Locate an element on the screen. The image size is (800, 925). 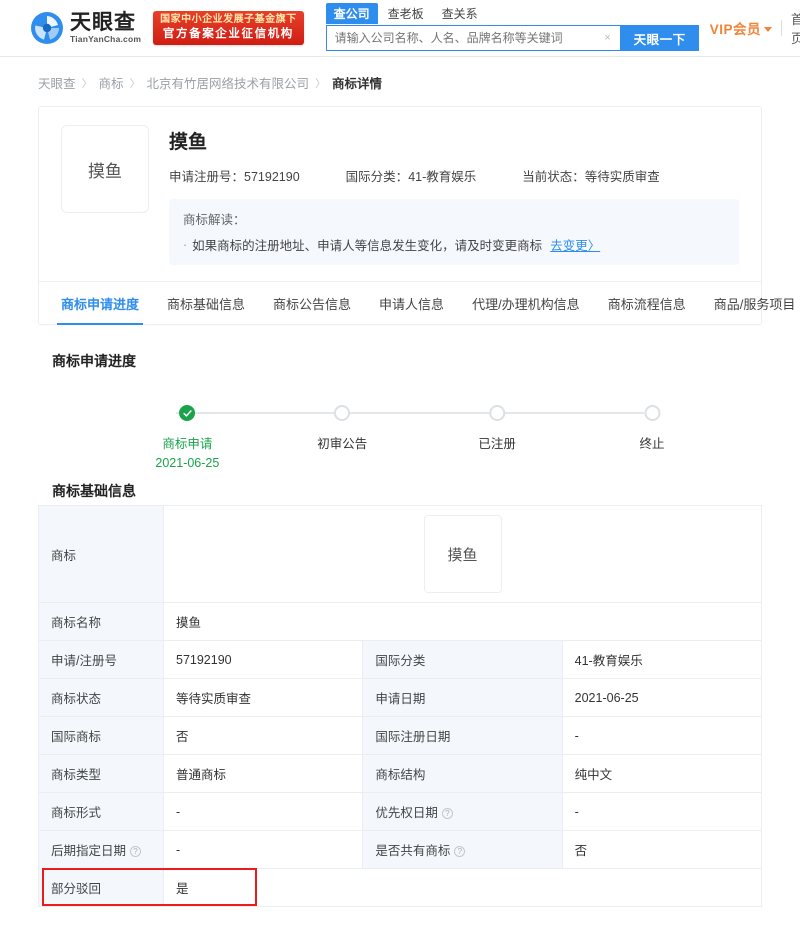
clear-icon: × is located at coordinates (608, 38).